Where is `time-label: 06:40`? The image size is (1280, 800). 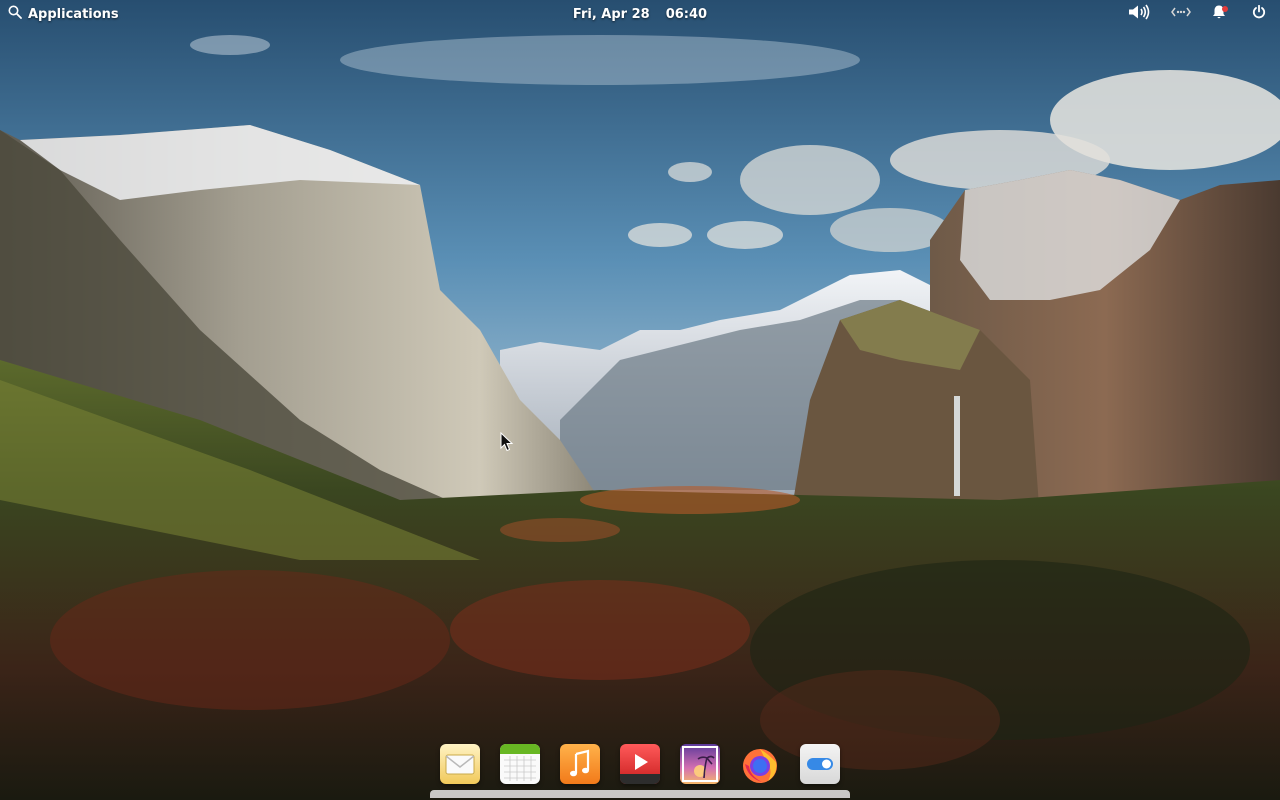
time-label: 06:40 is located at coordinates (686, 14).